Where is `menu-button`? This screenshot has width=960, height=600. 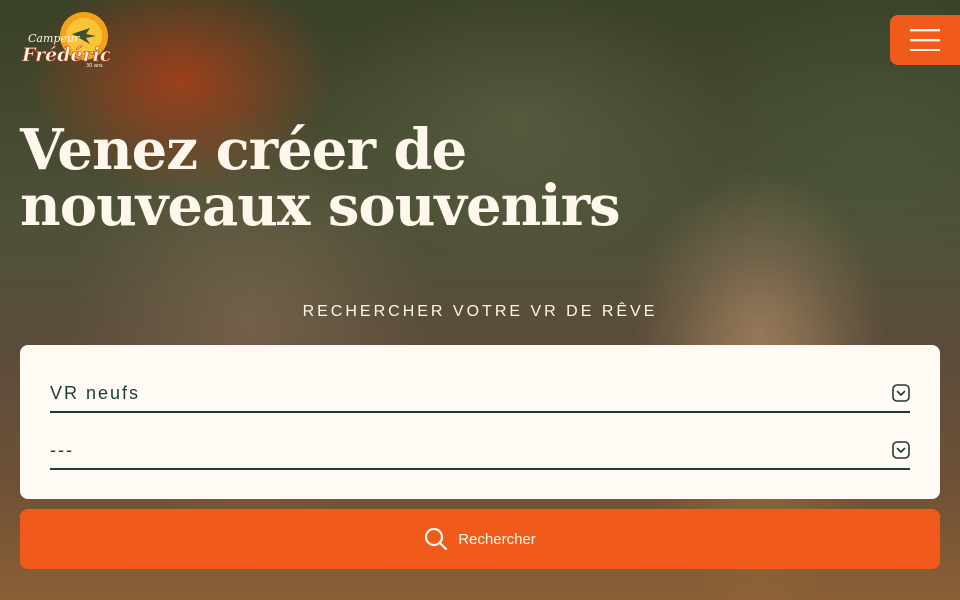 menu-button is located at coordinates (925, 40).